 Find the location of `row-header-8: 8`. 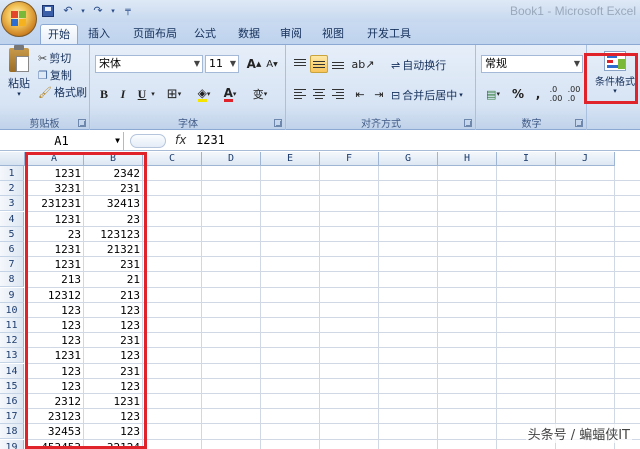

row-header-8: 8 is located at coordinates (12, 280).